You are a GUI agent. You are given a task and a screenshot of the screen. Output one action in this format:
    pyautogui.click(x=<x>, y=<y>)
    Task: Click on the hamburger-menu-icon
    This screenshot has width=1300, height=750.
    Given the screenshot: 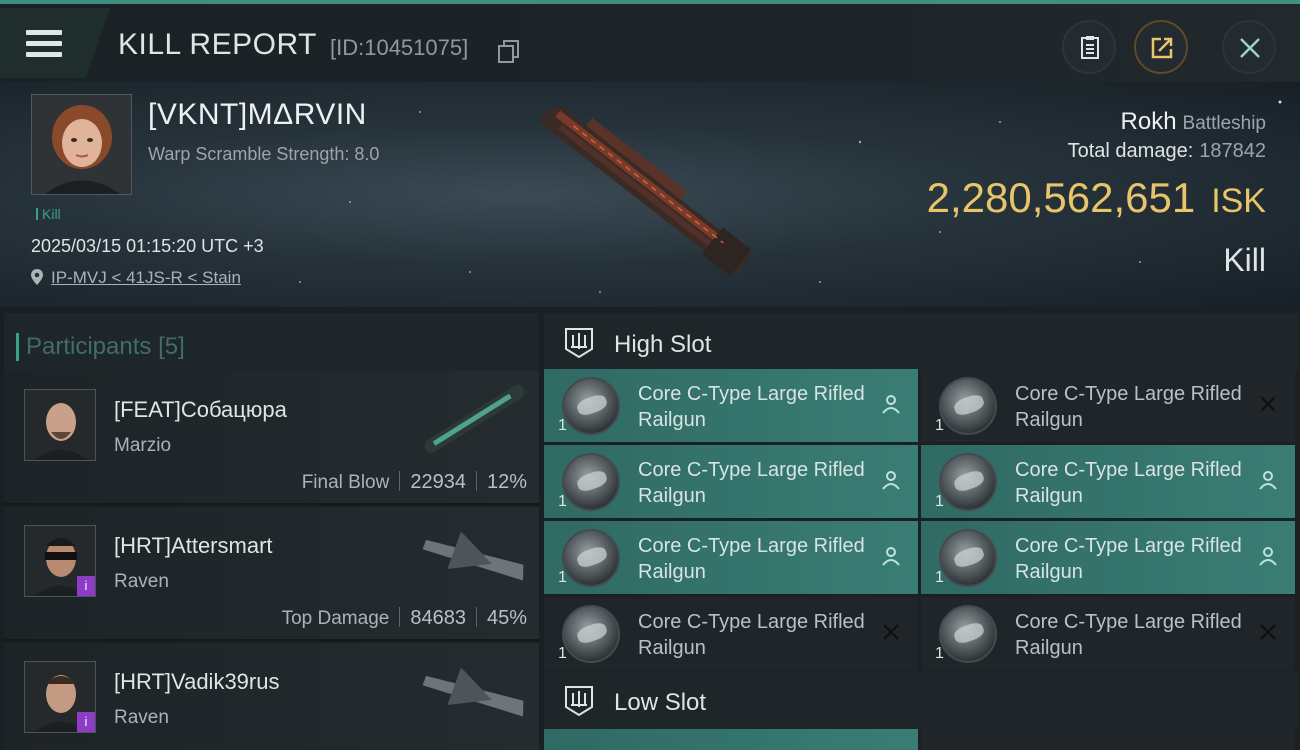 What is the action you would take?
    pyautogui.click(x=44, y=44)
    